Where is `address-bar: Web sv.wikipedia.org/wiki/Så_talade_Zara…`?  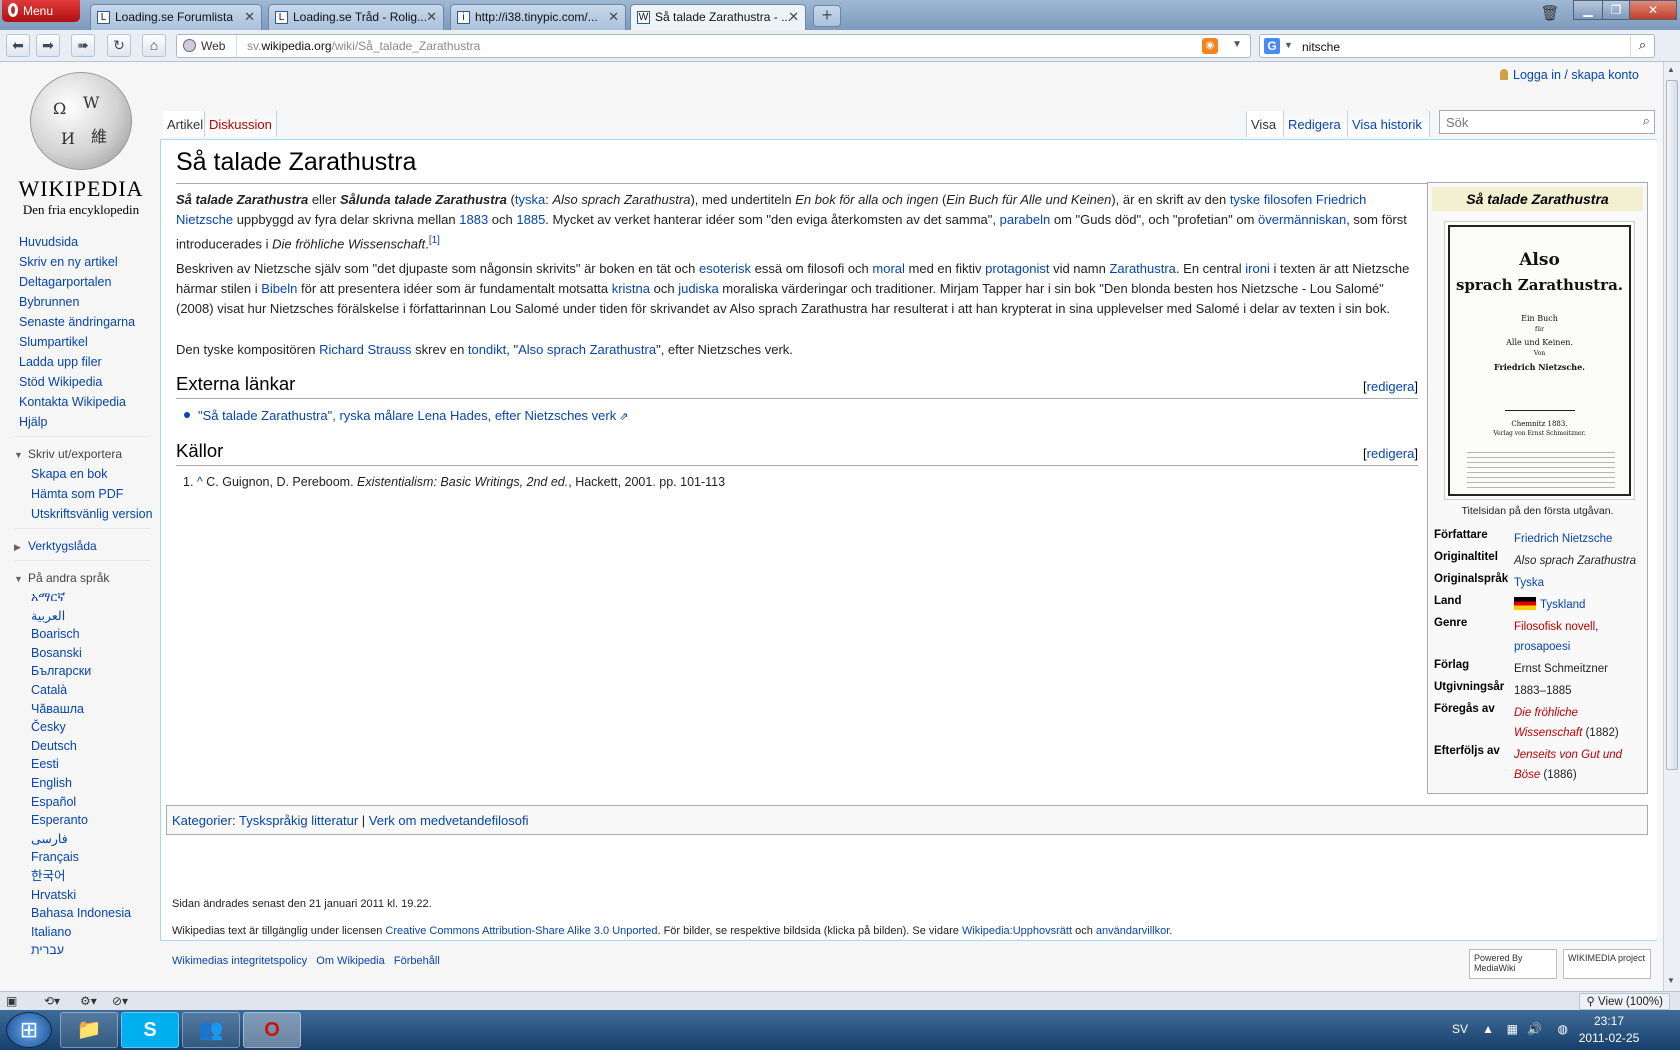 address-bar: Web sv.wikipedia.org/wiki/Så_talade_Zara… is located at coordinates (713, 46).